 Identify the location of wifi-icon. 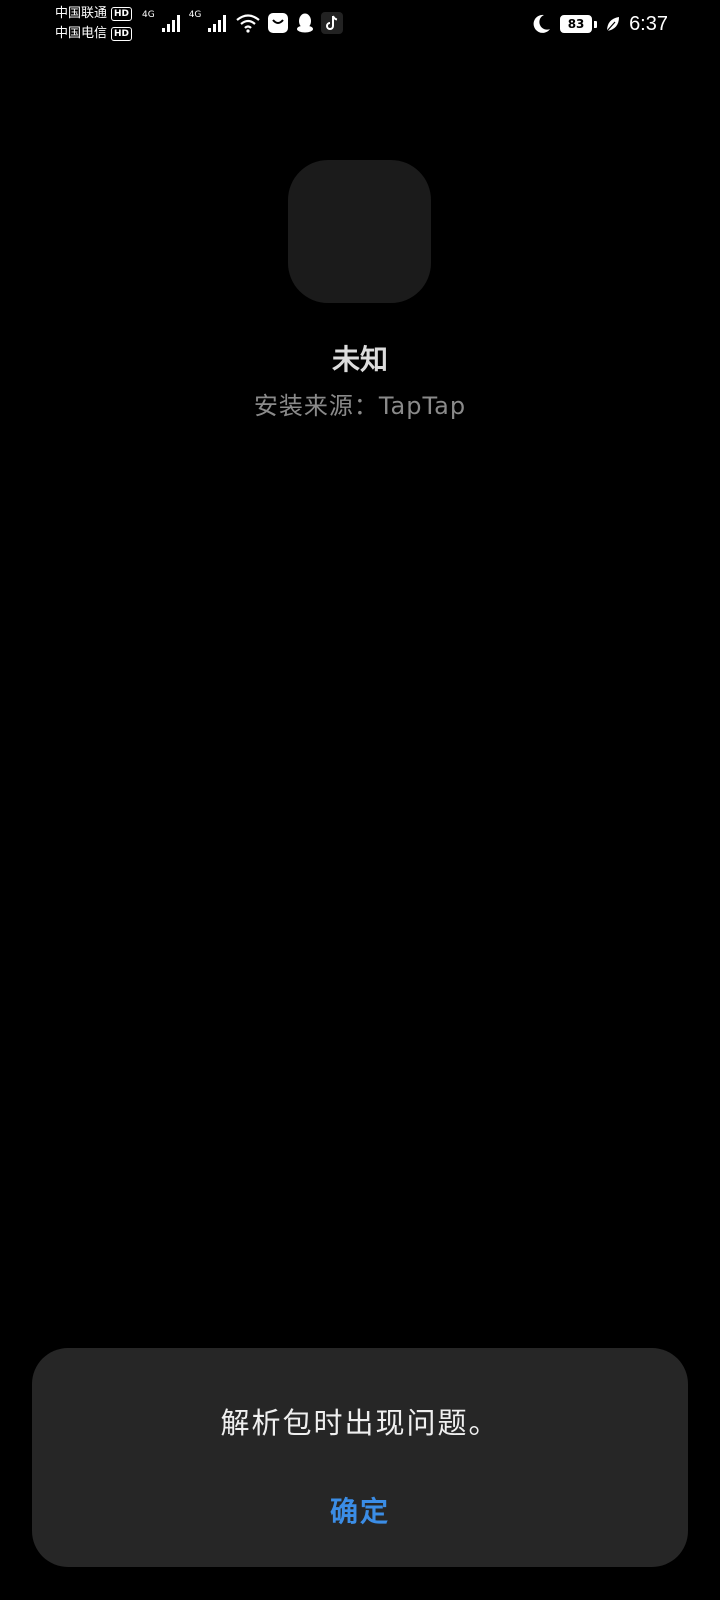
(248, 23).